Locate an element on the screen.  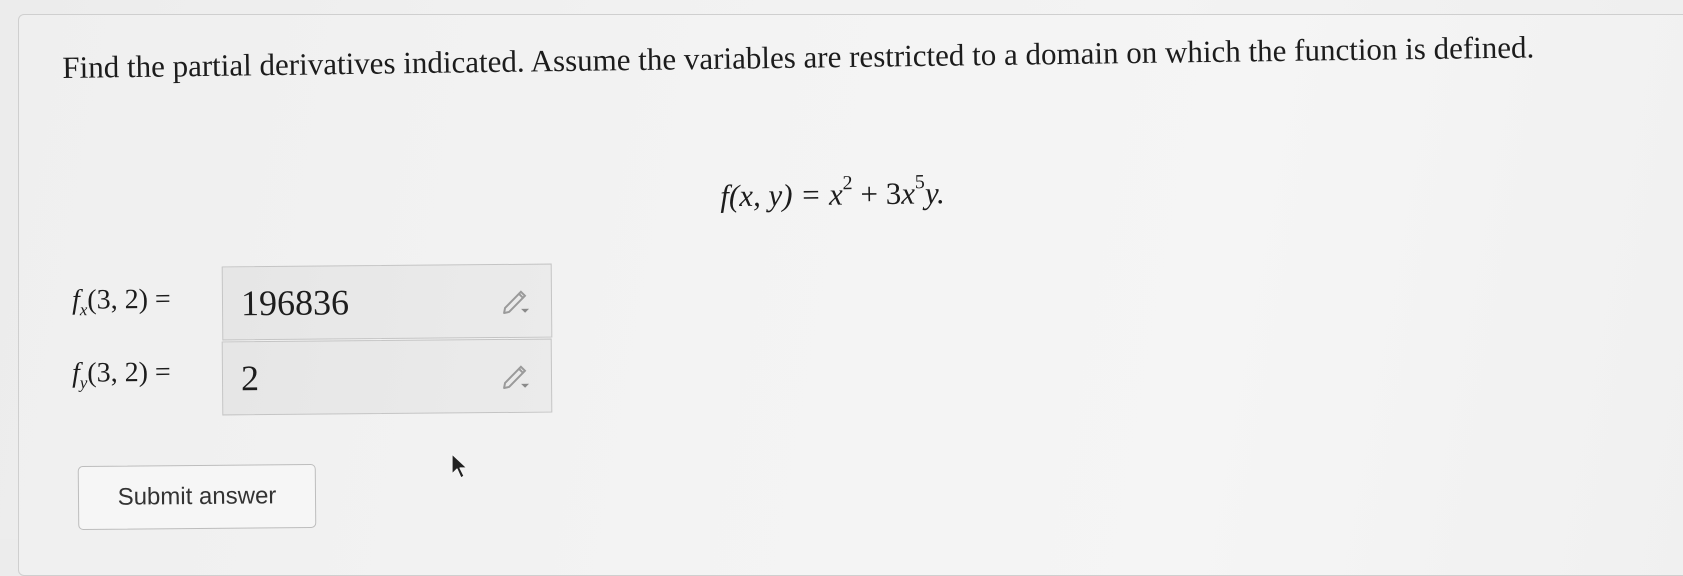
fx-answer-field: 196836 is located at coordinates (387, 302).